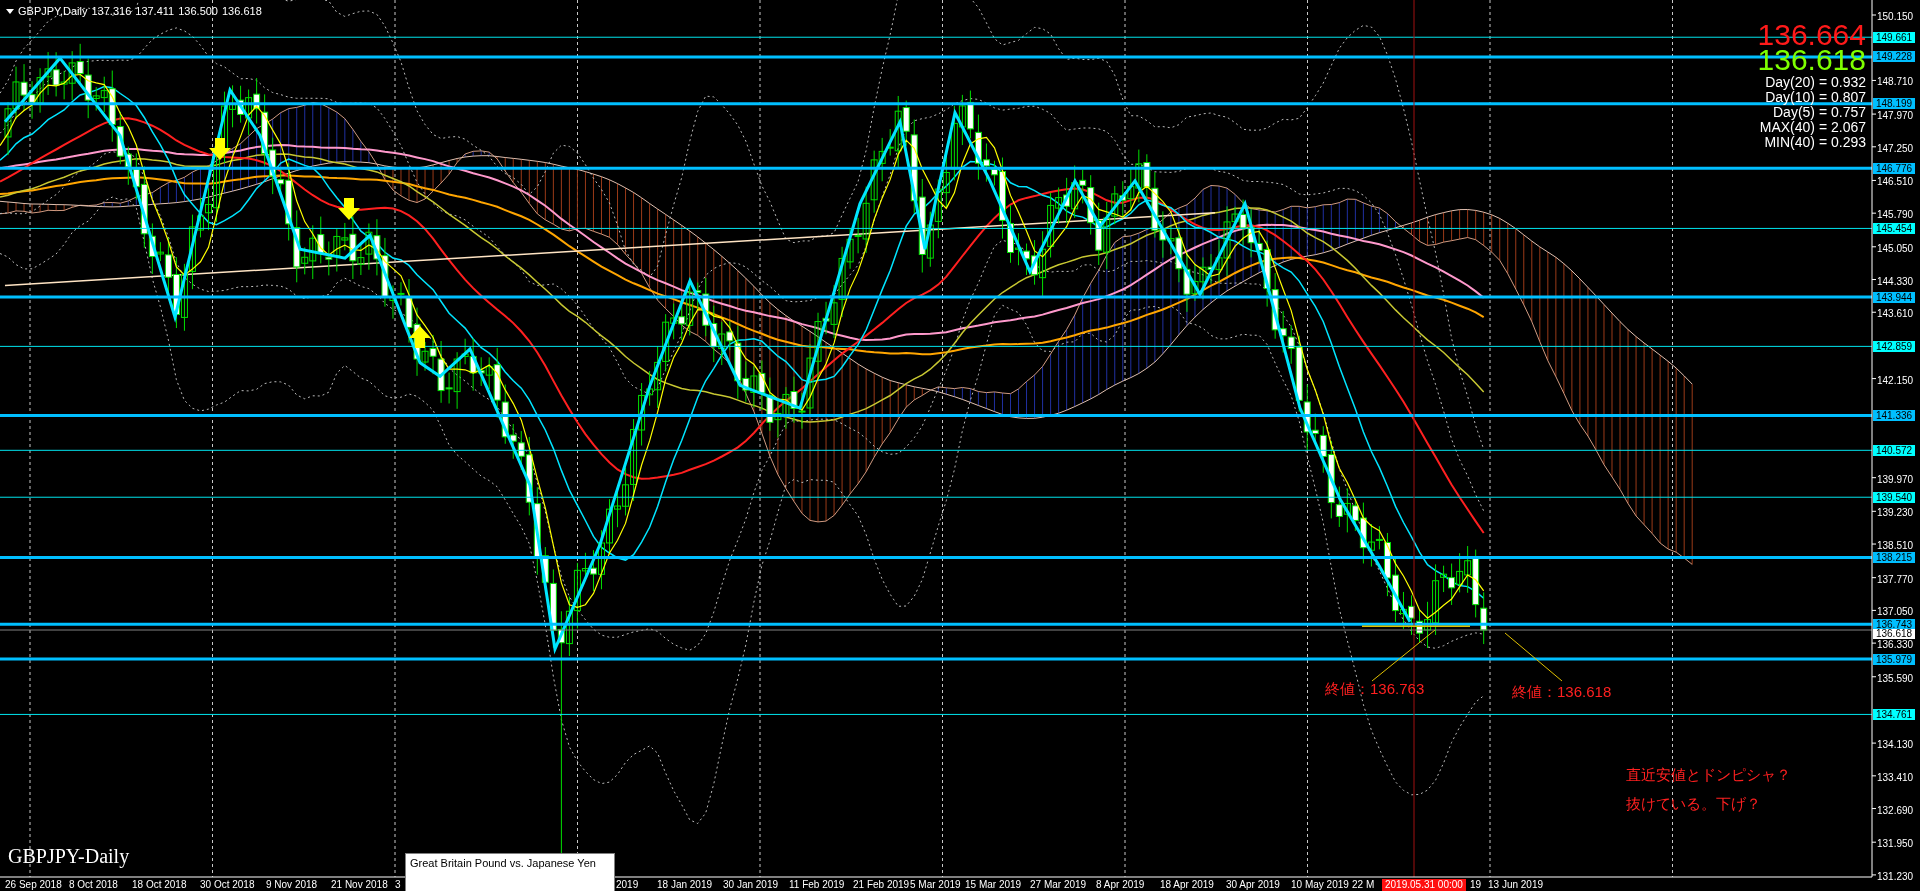  Describe the element at coordinates (881, 885) in the screenshot. I see `date-label: 21 Feb 2019` at that location.